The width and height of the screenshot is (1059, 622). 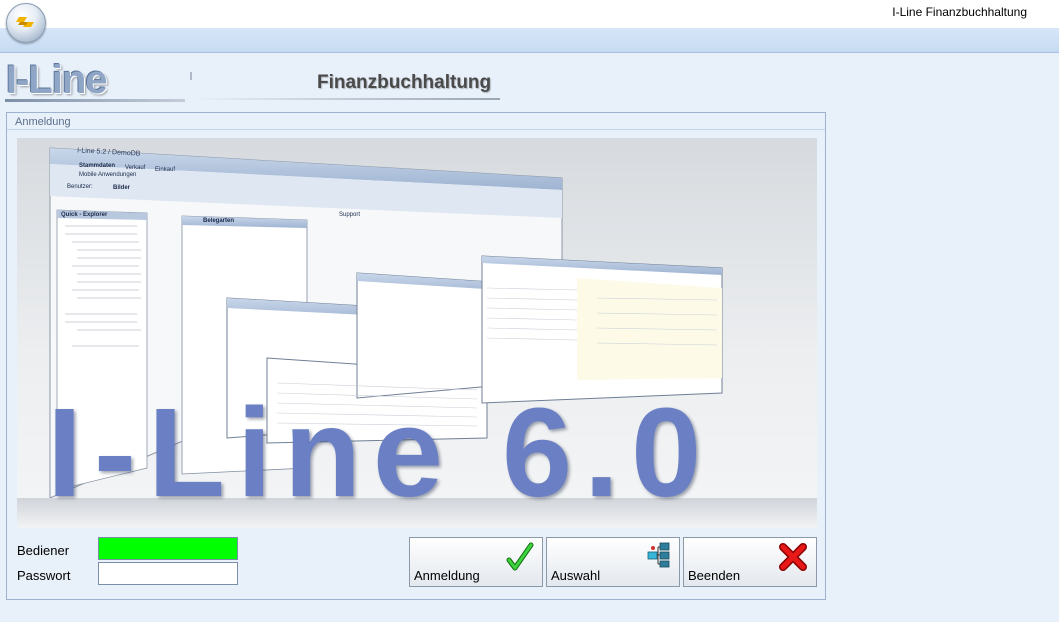 What do you see at coordinates (108, 175) in the screenshot?
I see `splash-submenu-mobile: Mobile Anwendungen` at bounding box center [108, 175].